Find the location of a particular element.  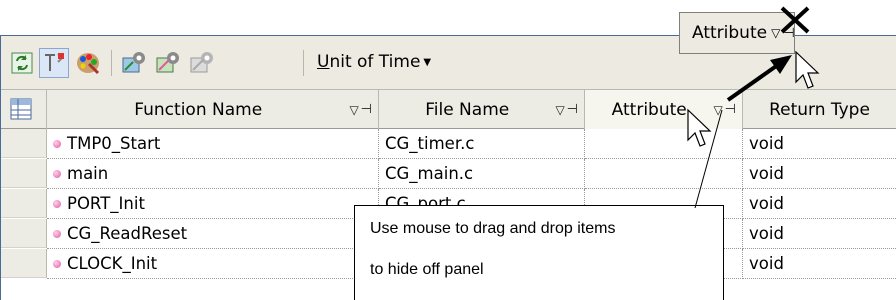

drag-overlay is located at coordinates (753, 76).